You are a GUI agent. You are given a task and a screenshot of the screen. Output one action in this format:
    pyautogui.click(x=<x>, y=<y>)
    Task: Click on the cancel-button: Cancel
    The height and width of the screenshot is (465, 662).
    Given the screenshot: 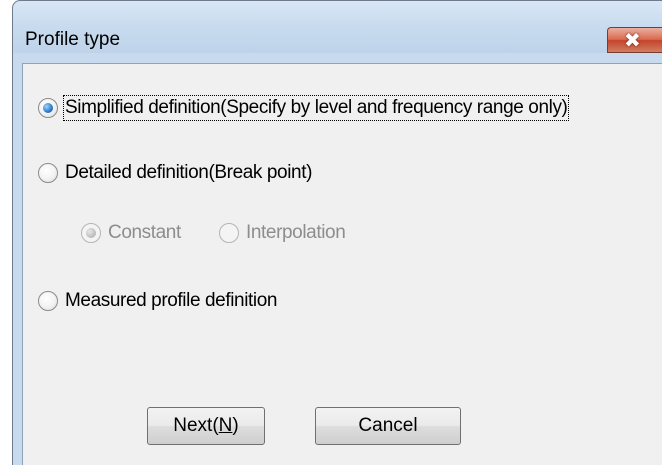 What is the action you would take?
    pyautogui.click(x=388, y=426)
    